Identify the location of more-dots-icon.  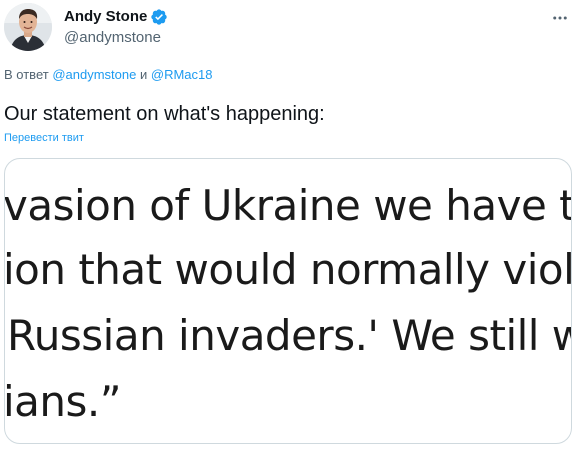
(560, 18).